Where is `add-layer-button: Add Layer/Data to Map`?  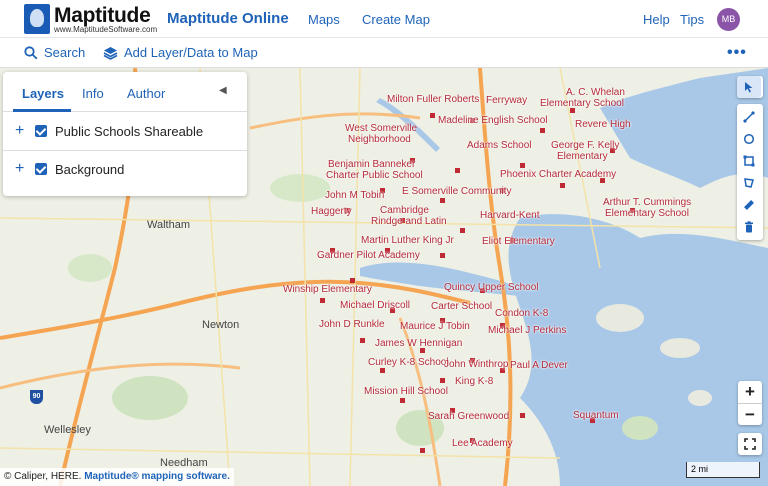 add-layer-button: Add Layer/Data to Map is located at coordinates (180, 52).